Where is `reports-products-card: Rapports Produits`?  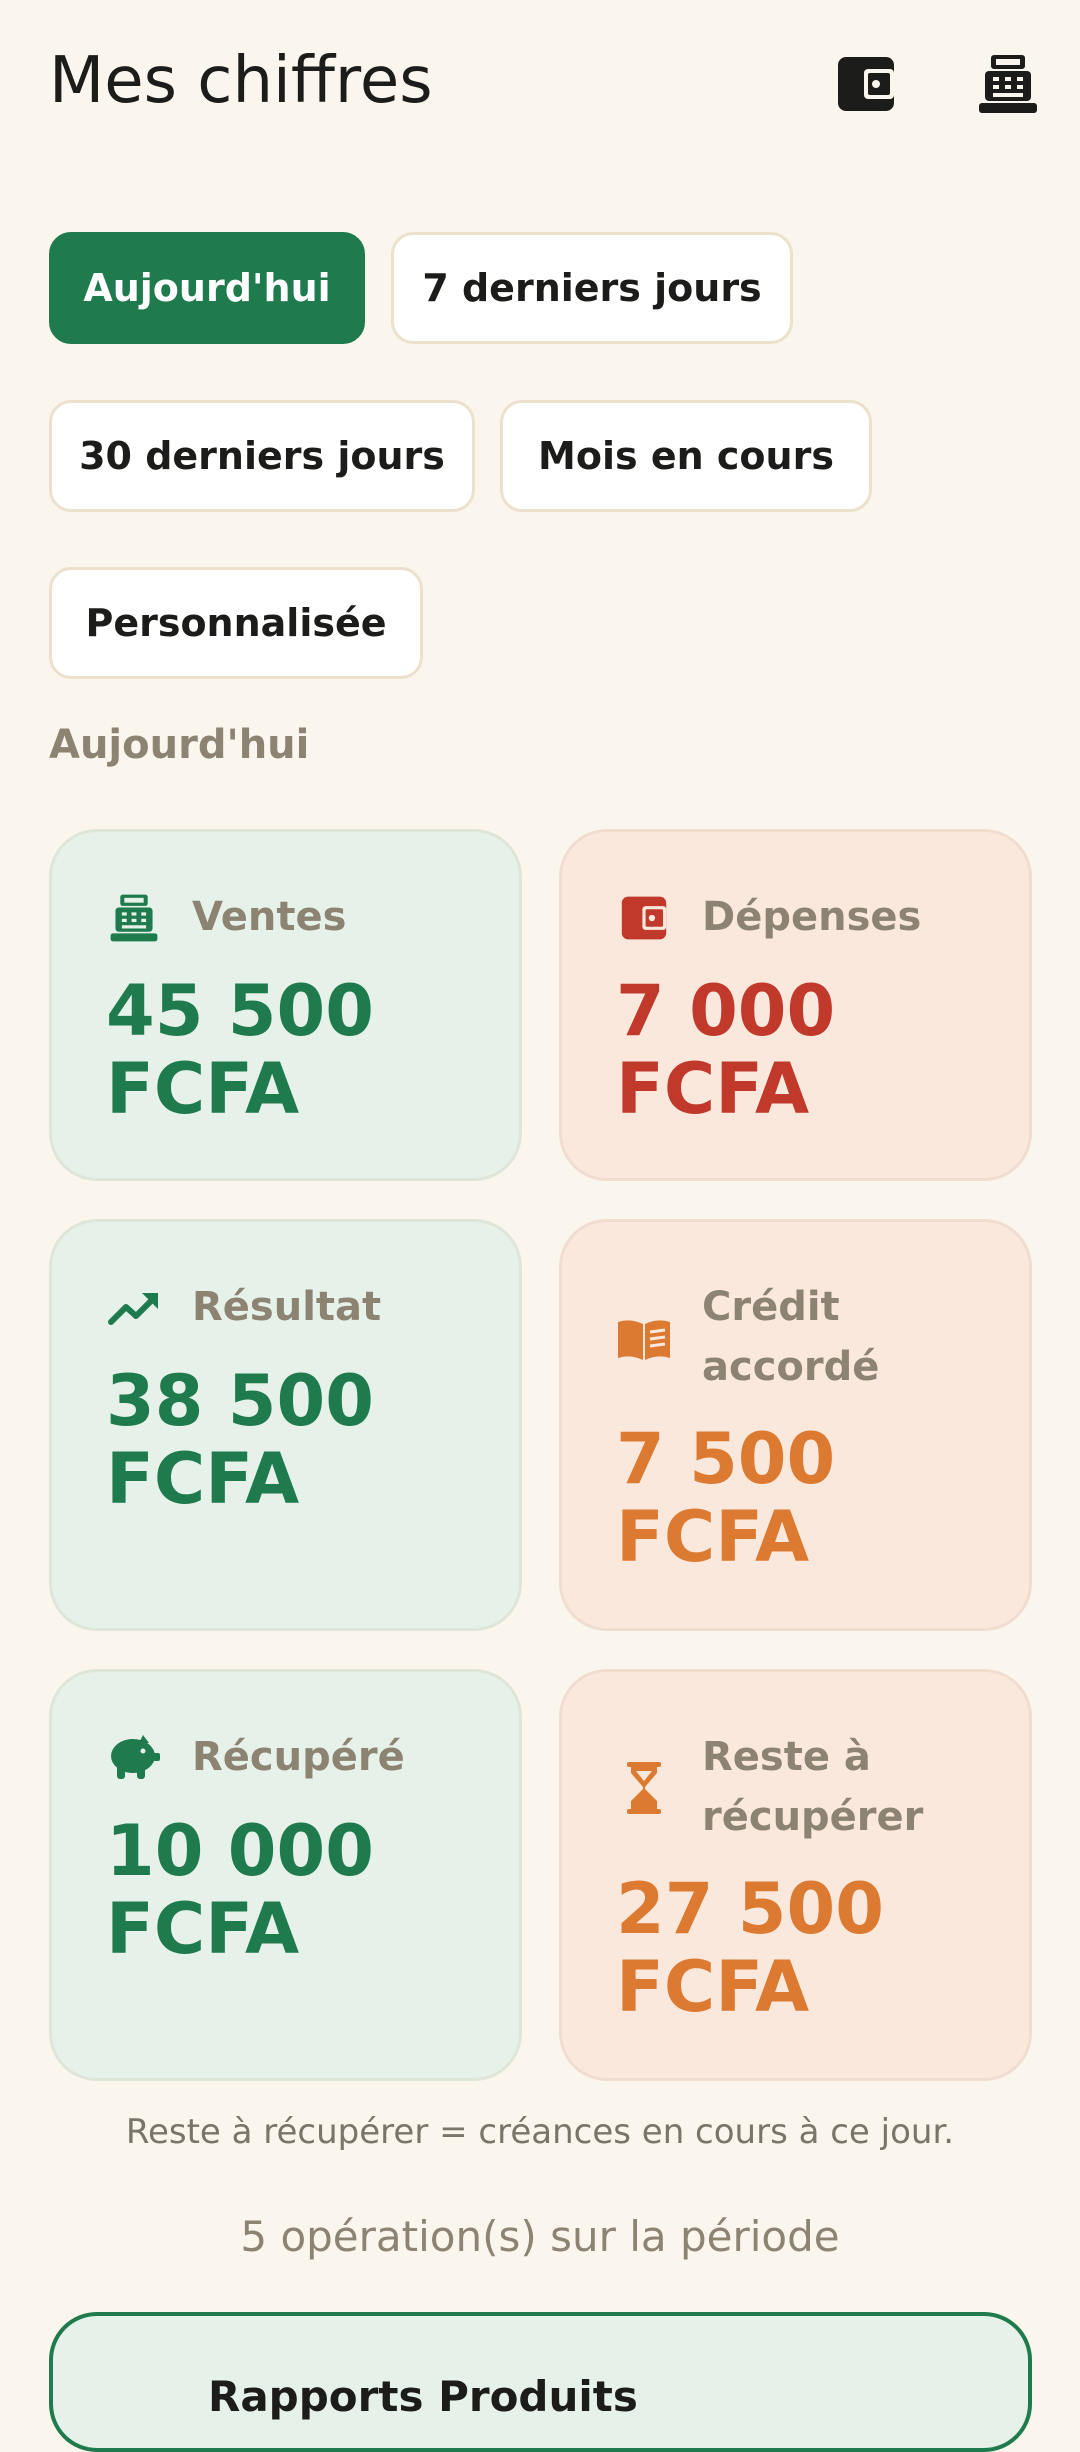
reports-products-card: Rapports Produits is located at coordinates (540, 2382).